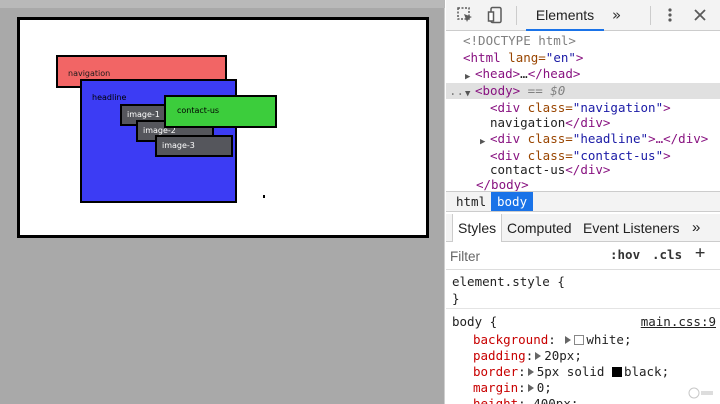 The height and width of the screenshot is (404, 720). I want to click on headline-tail: >…</div>, so click(678, 138).